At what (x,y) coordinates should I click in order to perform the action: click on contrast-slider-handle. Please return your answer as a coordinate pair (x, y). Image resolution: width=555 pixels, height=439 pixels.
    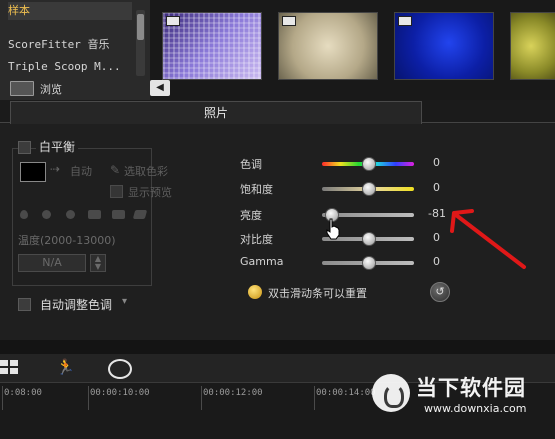
    Looking at the image, I should click on (369, 239).